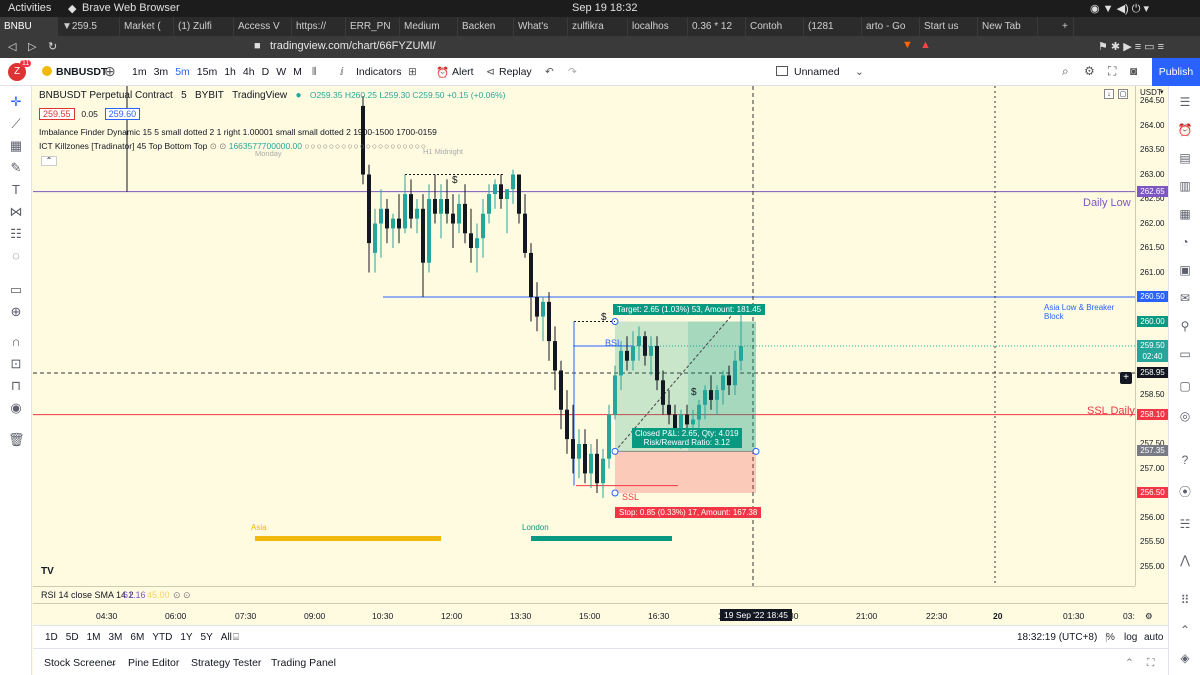  What do you see at coordinates (689, 309) in the screenshot?
I see `target-label: Target: 2.65 (1.03%) 53, Amount: 181.45` at bounding box center [689, 309].